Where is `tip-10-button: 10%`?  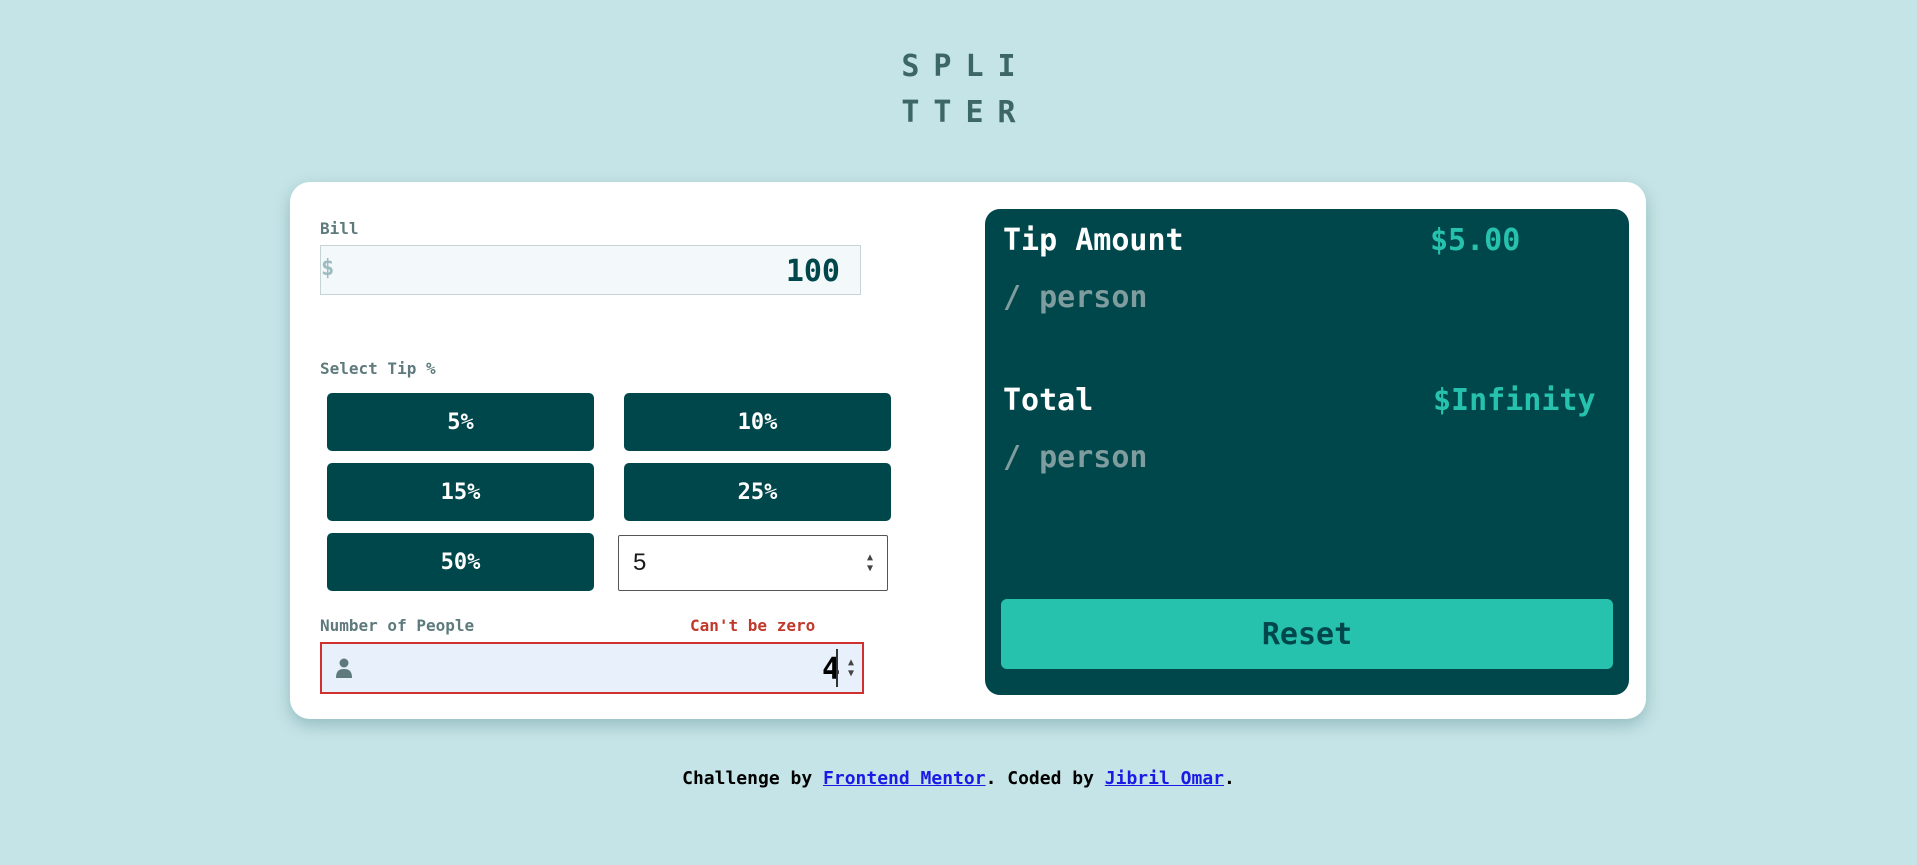
tip-10-button: 10% is located at coordinates (757, 422).